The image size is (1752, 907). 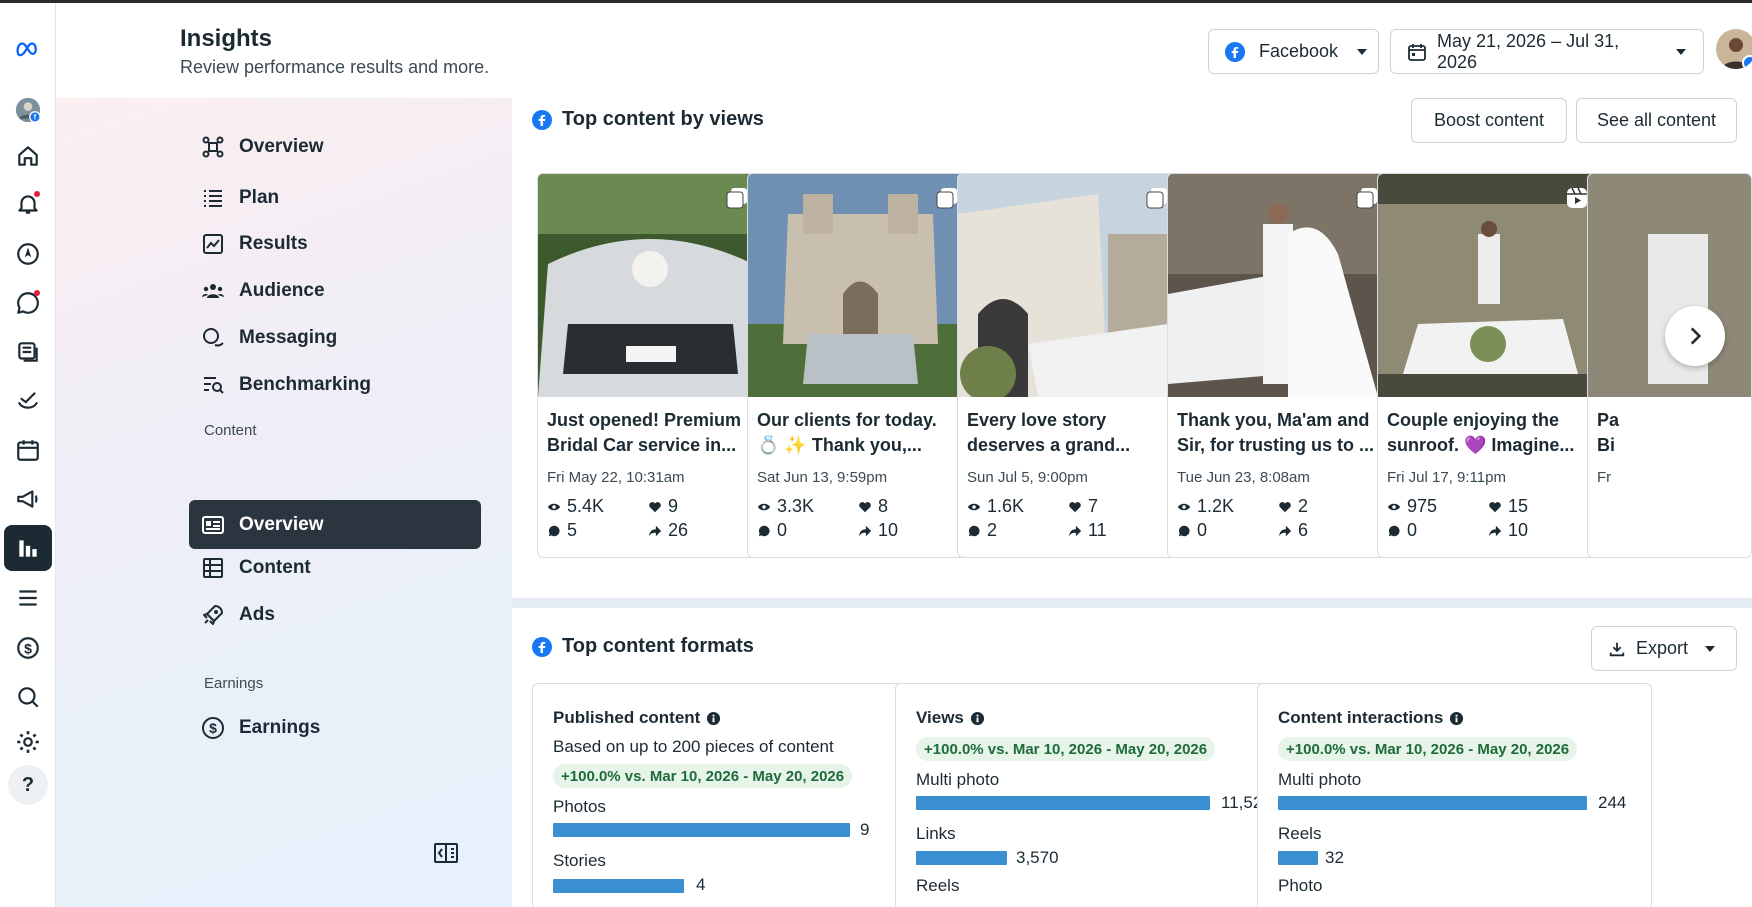 I want to click on bar-label: Multi photo, so click(x=1320, y=779).